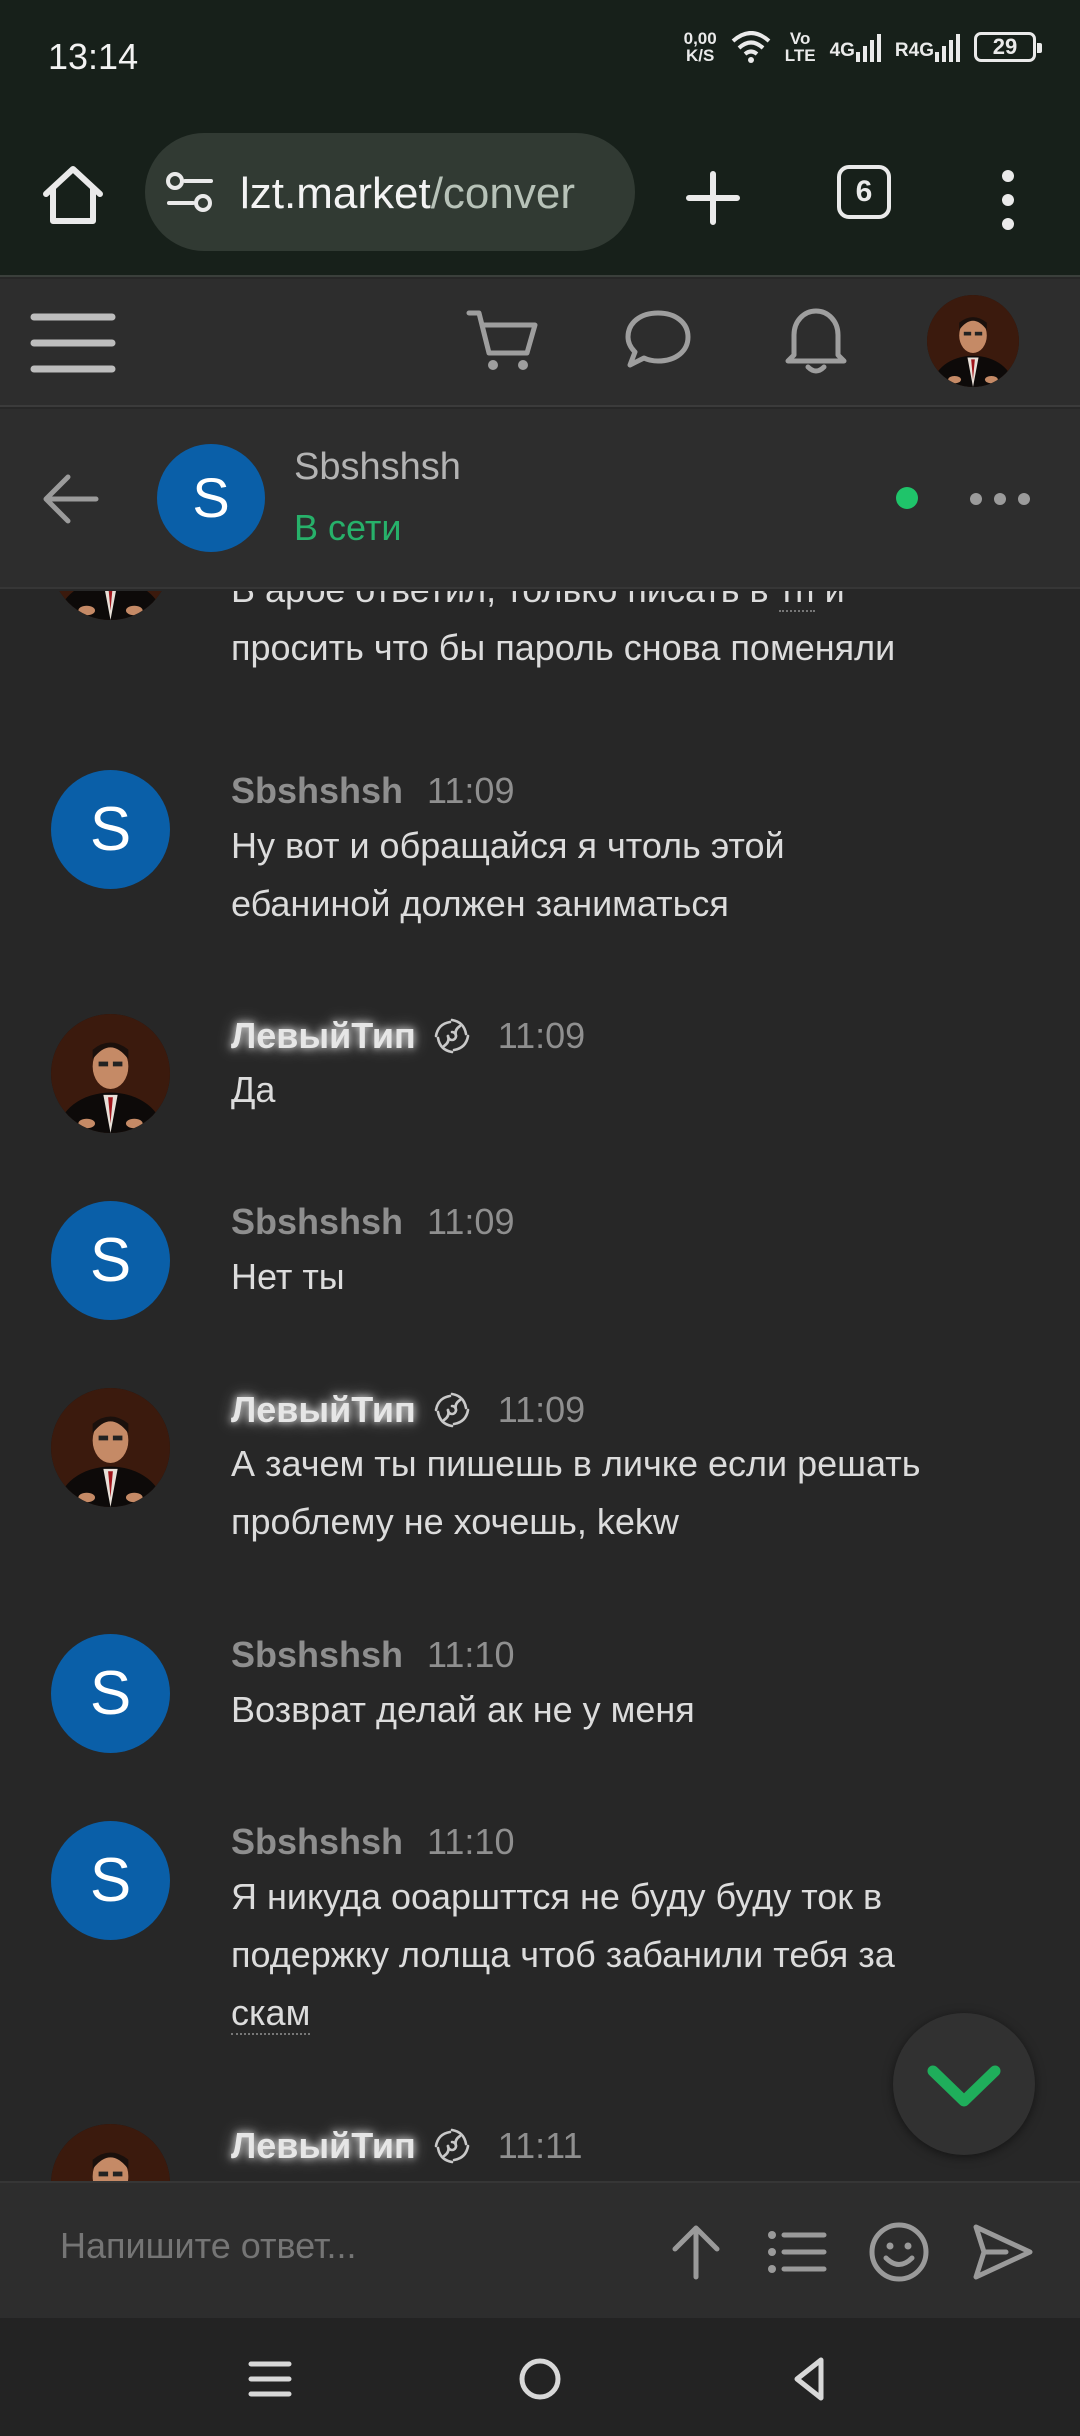 The width and height of the screenshot is (1080, 2436). Describe the element at coordinates (463, 1709) in the screenshot. I see `message-text: Возврат делай ак не у меня` at that location.